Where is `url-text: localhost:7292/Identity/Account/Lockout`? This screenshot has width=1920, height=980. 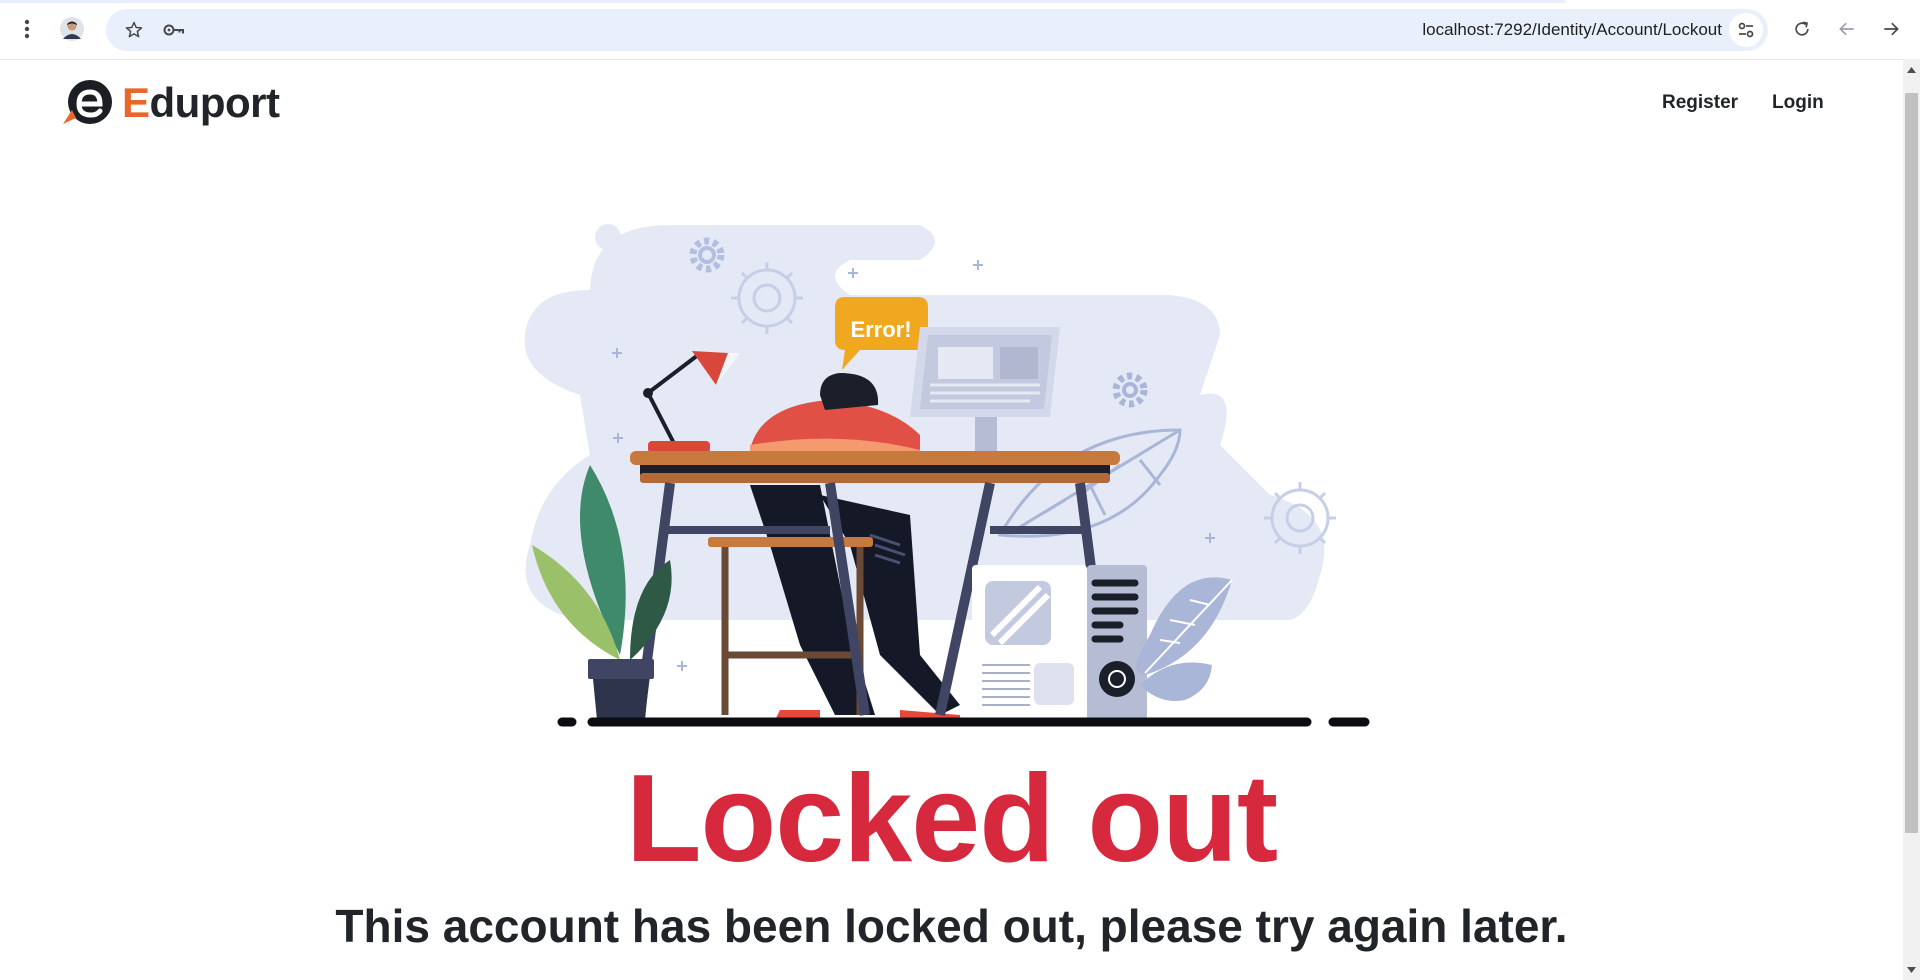 url-text: localhost:7292/Identity/Account/Lockout is located at coordinates (1572, 30).